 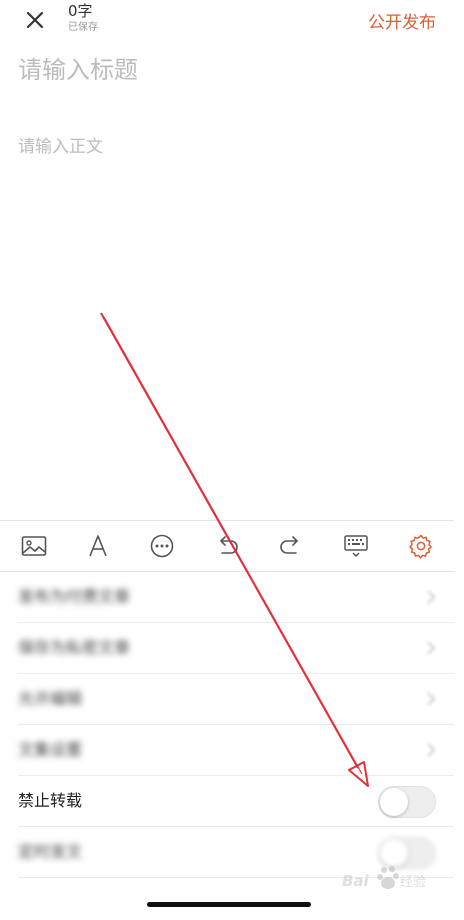 What do you see at coordinates (236, 648) in the screenshot?
I see `setting-row-private-article: 保存为私密文章` at bounding box center [236, 648].